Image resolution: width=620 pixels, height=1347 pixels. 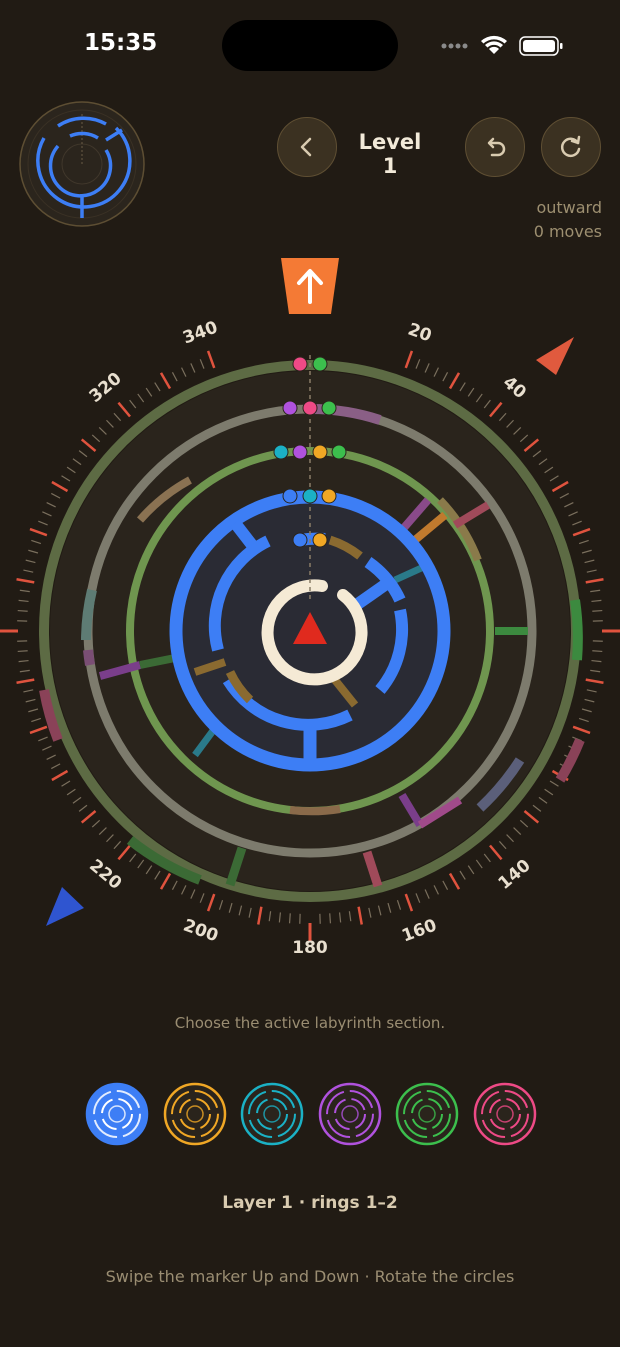 I want to click on section-button-pink, so click(x=505, y=1114).